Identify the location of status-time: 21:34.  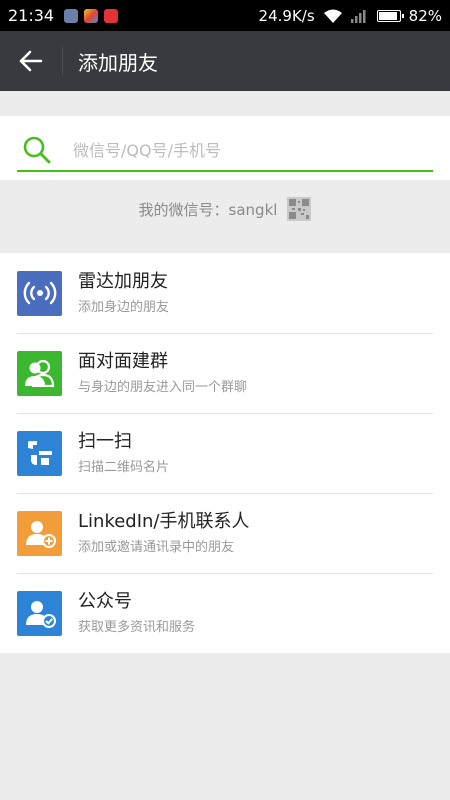
(31, 15).